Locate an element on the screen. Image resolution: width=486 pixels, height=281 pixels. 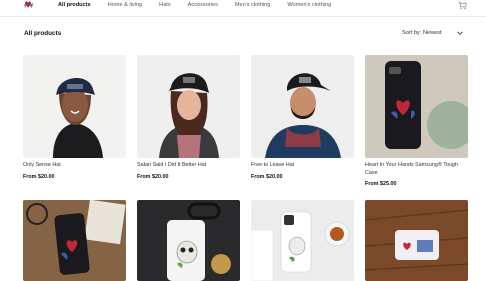
header-divider is located at coordinates (243, 16).